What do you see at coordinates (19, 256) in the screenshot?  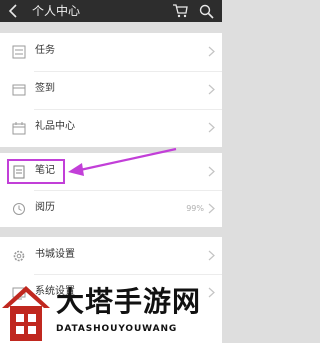 I see `settings-gear-icon` at bounding box center [19, 256].